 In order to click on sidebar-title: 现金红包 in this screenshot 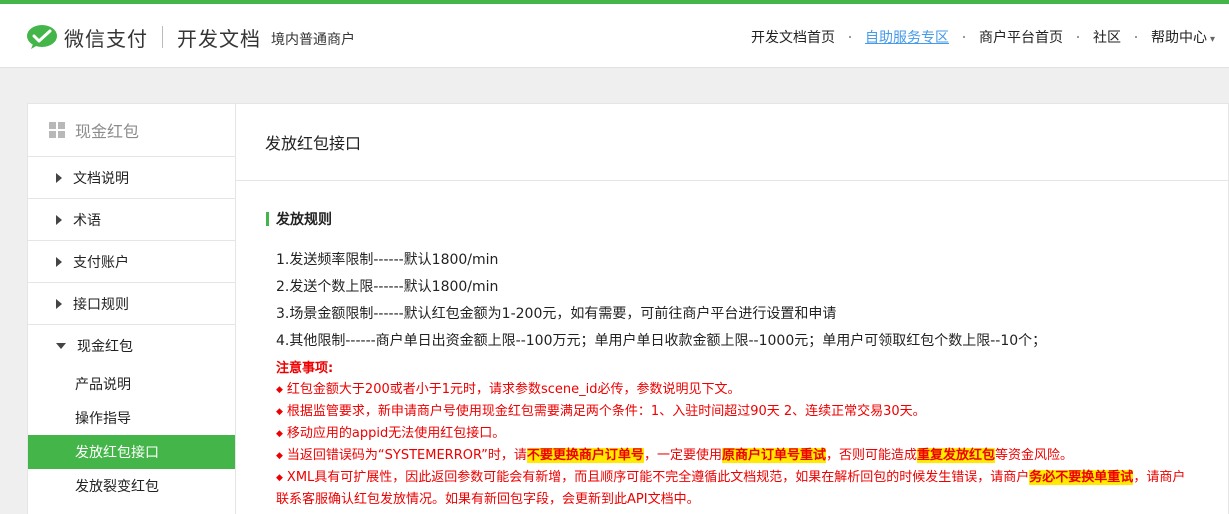, I will do `click(107, 131)`.